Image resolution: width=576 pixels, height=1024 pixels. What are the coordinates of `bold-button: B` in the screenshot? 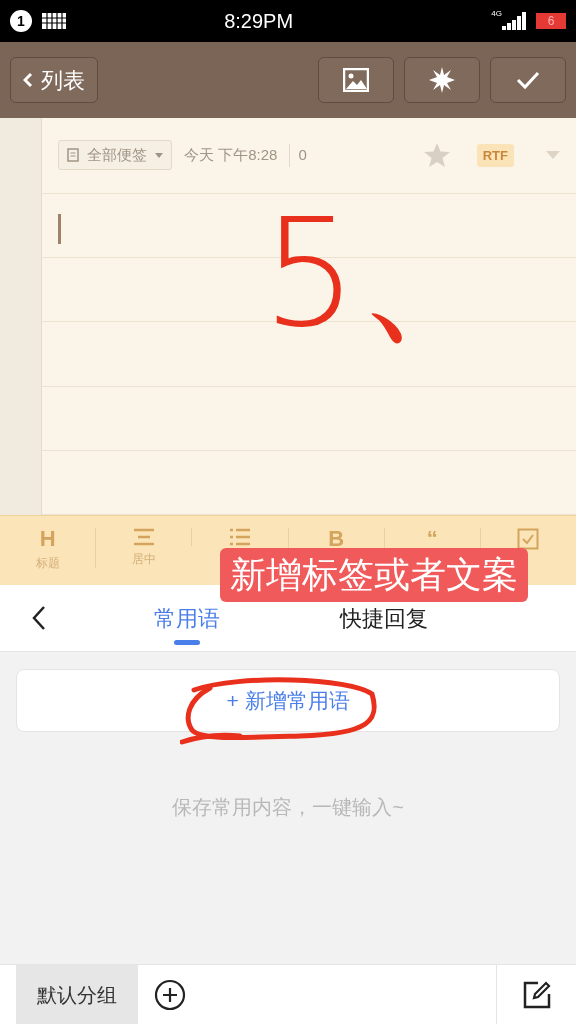 It's located at (336, 539).